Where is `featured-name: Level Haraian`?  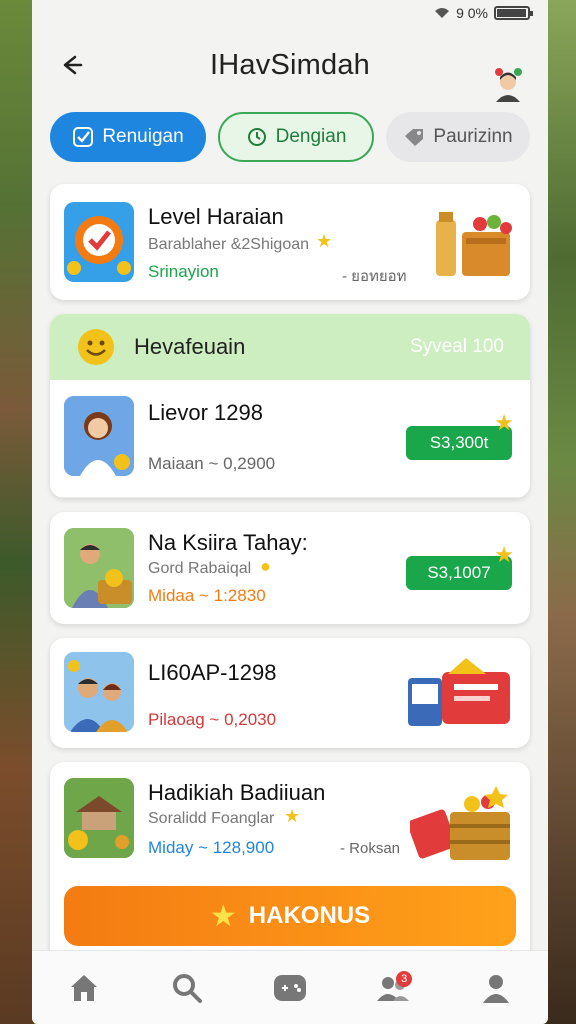 featured-name: Level Haraian is located at coordinates (216, 216).